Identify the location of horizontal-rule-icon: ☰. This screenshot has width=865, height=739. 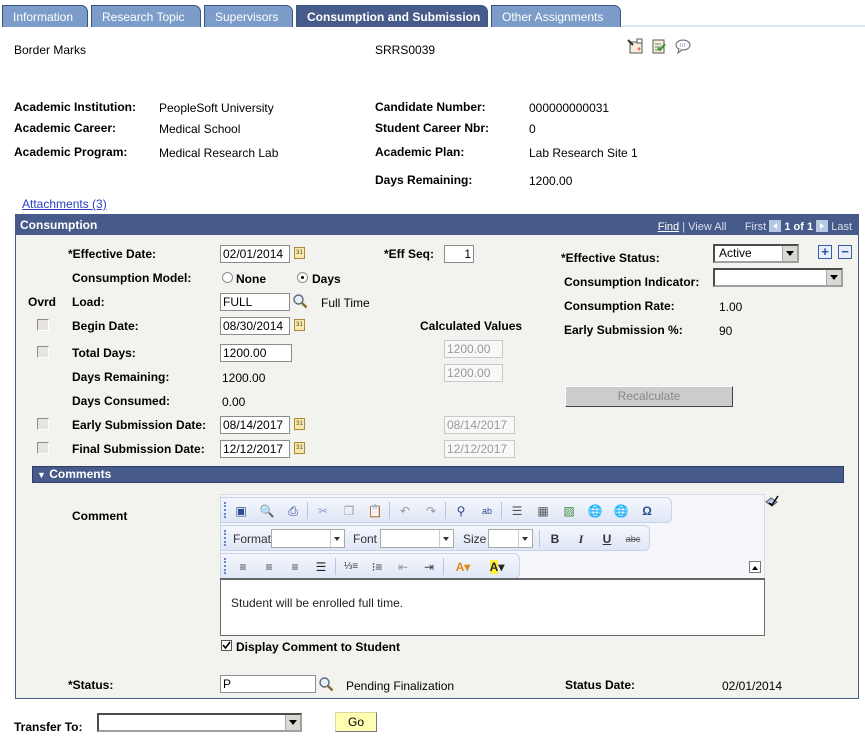
(517, 511).